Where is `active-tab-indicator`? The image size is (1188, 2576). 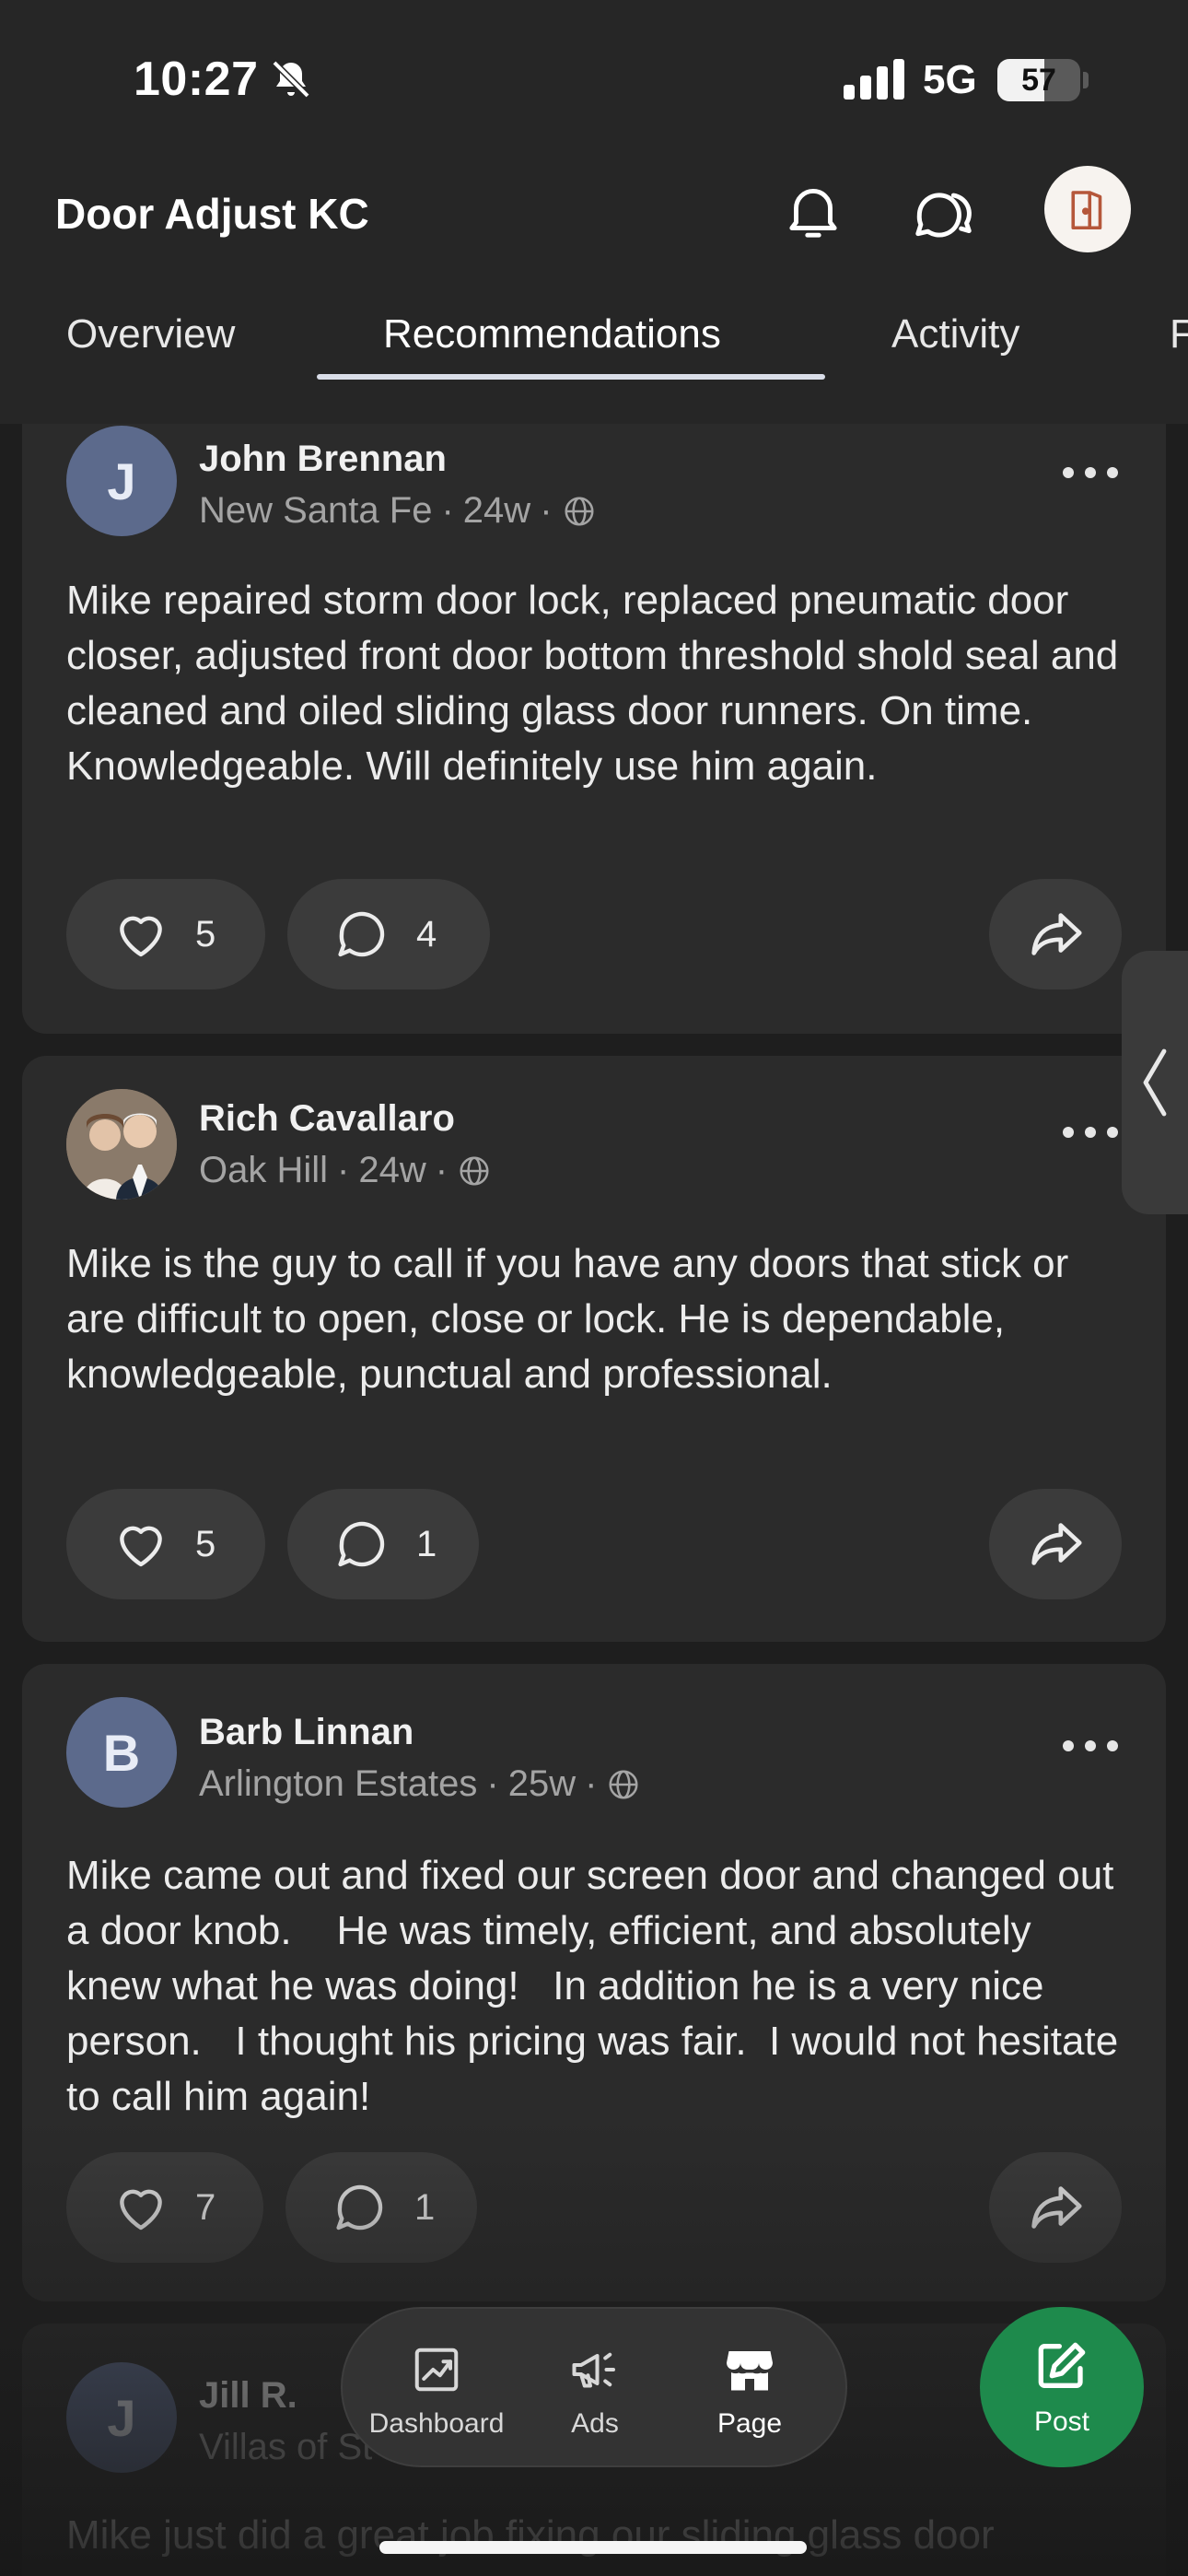 active-tab-indicator is located at coordinates (571, 377).